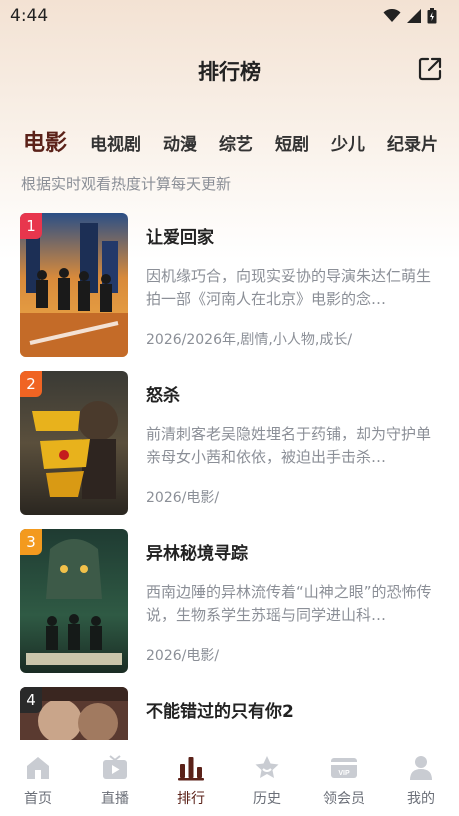  Describe the element at coordinates (267, 767) in the screenshot. I see `history-icon` at that location.